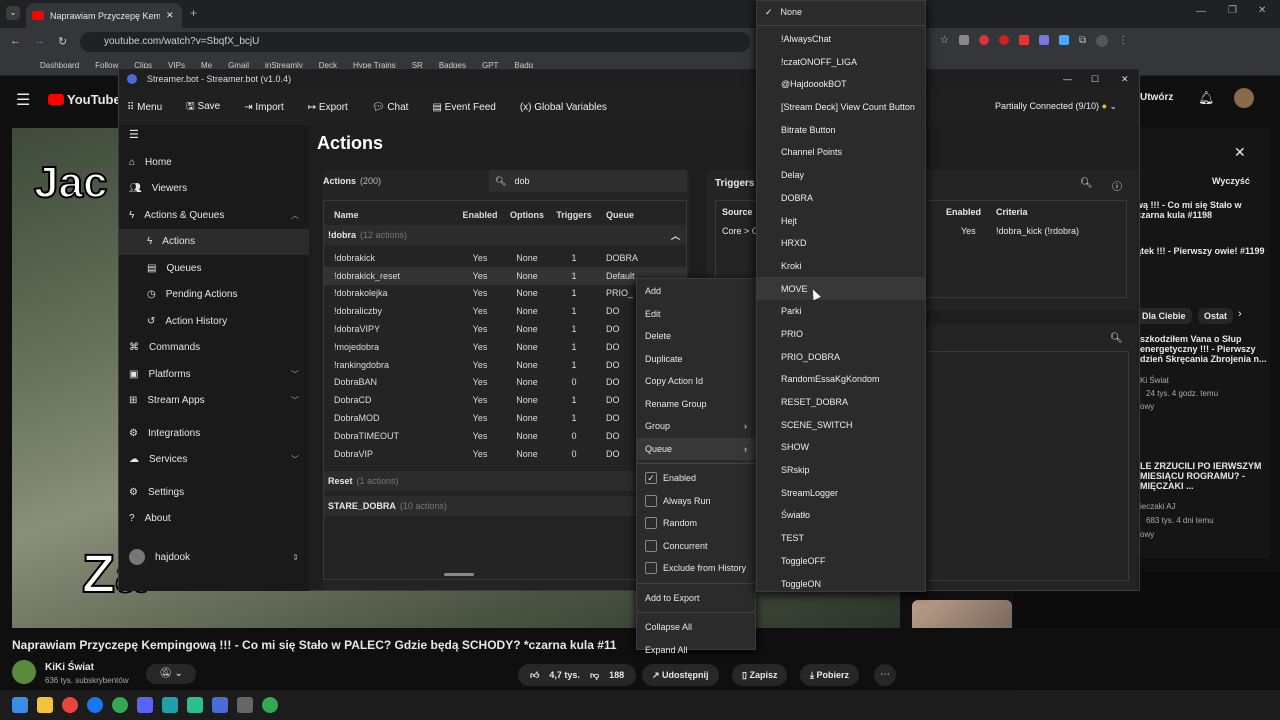 The image size is (1280, 720). Describe the element at coordinates (760, 675) in the screenshot. I see `save-video-button: ▯ Zapisz` at that location.